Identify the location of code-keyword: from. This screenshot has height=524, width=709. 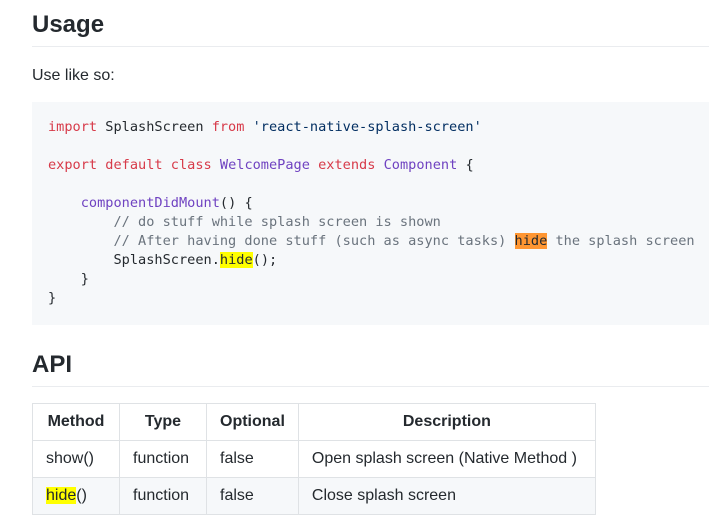
(228, 127).